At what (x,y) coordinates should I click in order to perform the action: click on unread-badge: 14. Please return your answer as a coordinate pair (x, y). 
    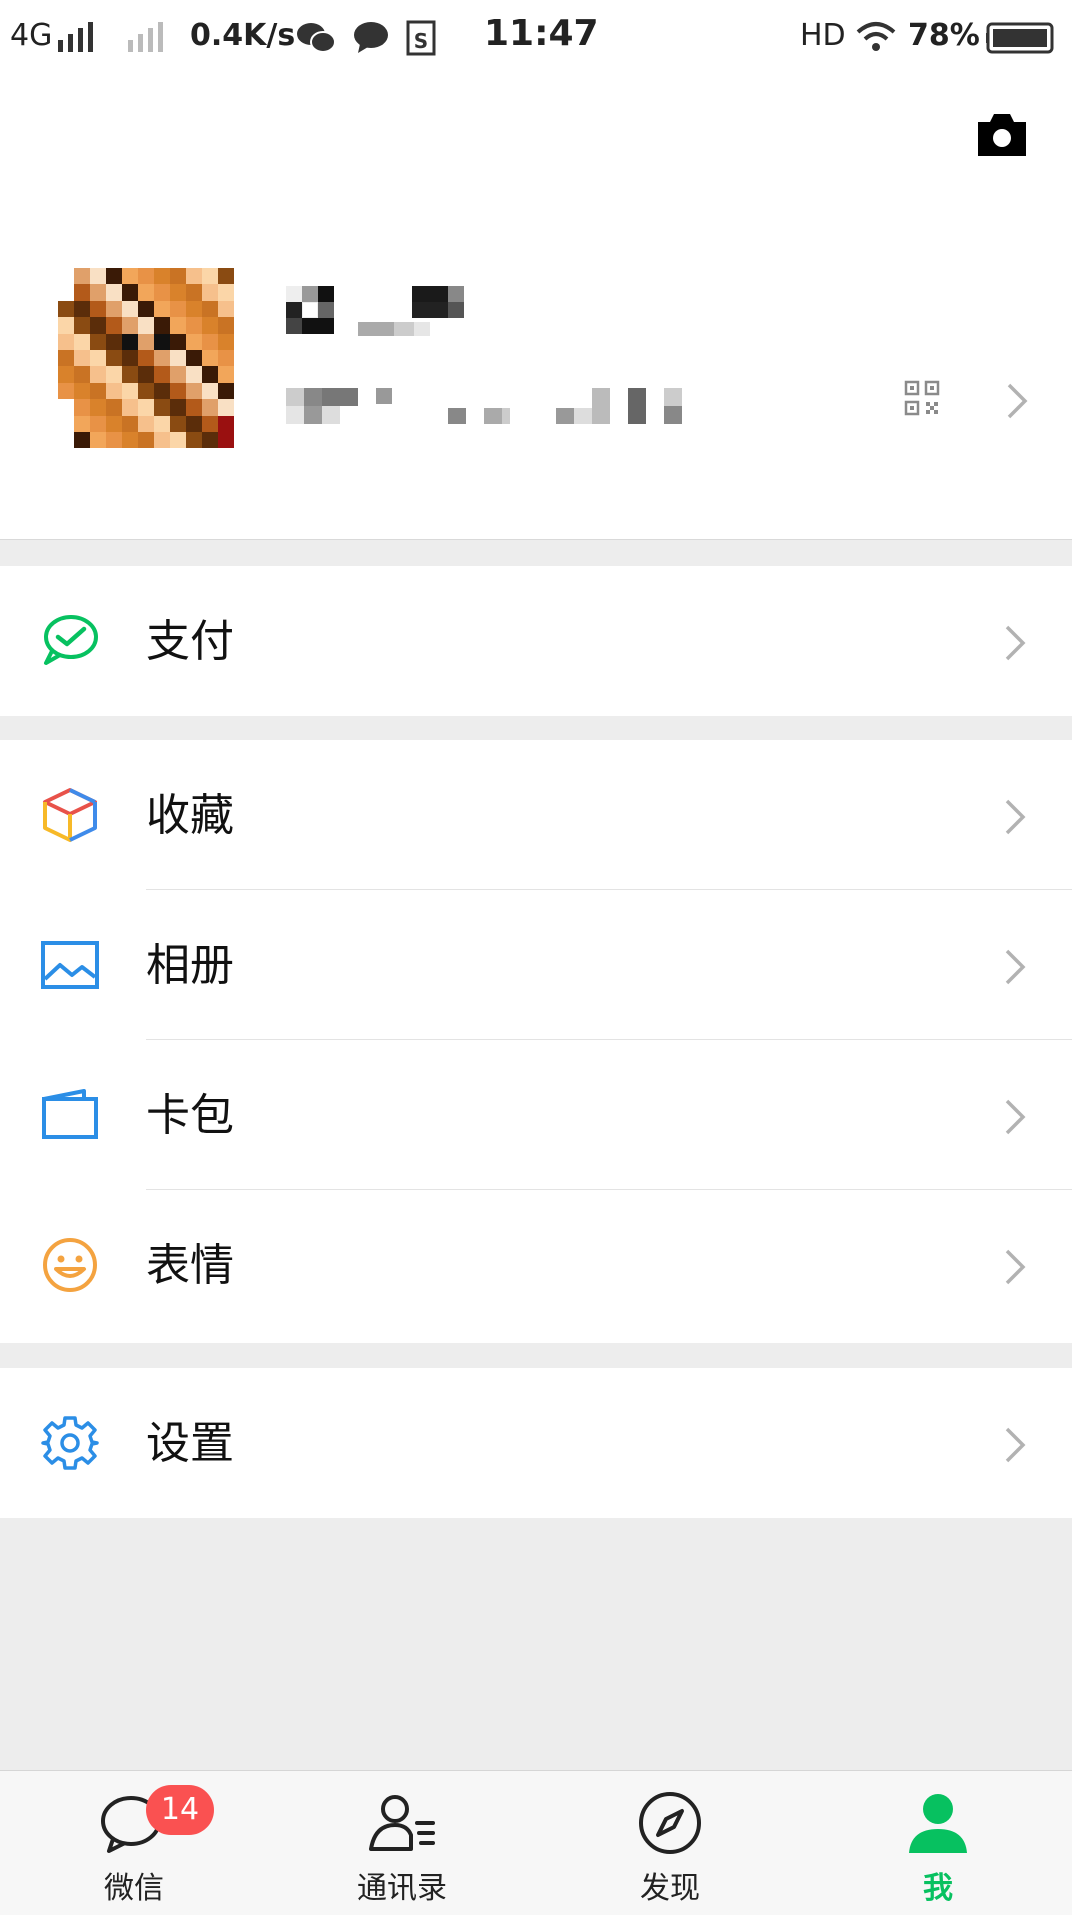
    Looking at the image, I should click on (180, 1810).